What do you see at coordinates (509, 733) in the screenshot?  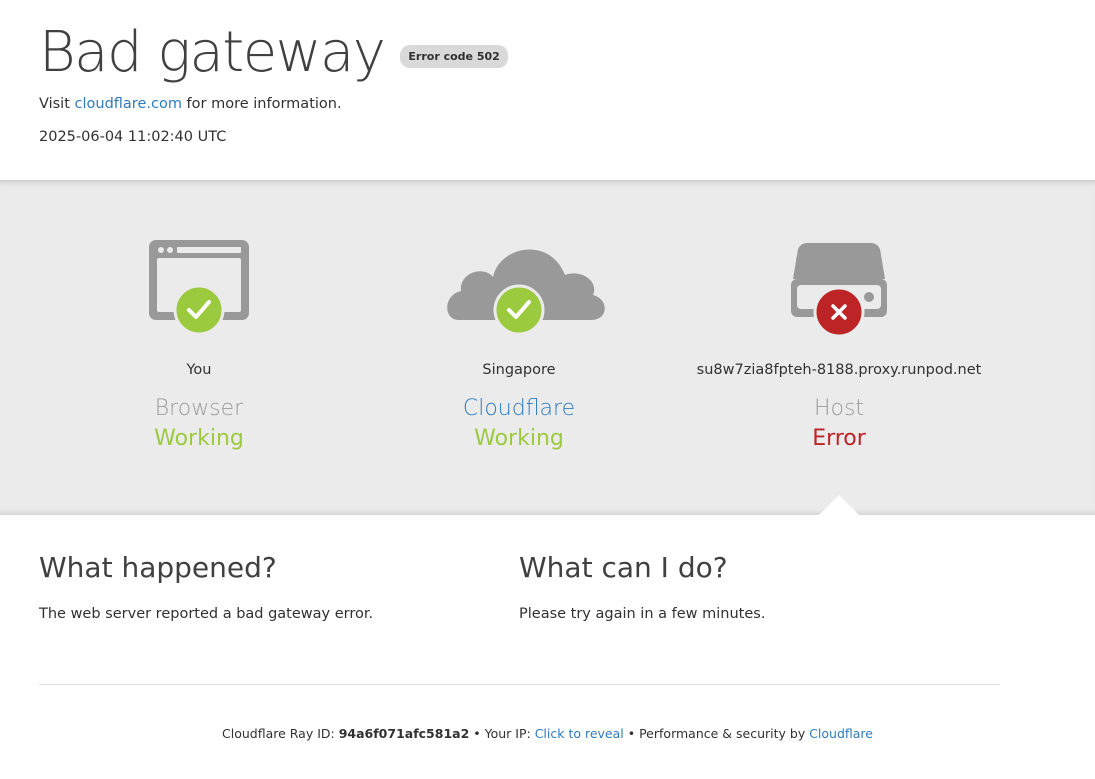 I see `ip-prefix: Your IP:` at bounding box center [509, 733].